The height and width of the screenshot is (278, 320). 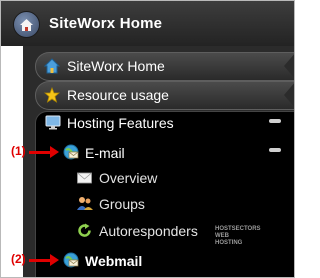 I want to click on menu-item-autoresponders: Autoresponders, so click(x=148, y=231).